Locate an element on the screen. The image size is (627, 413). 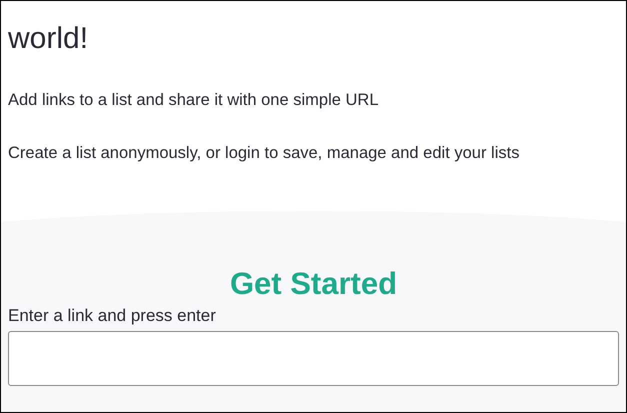
hero-heading: world! is located at coordinates (49, 39).